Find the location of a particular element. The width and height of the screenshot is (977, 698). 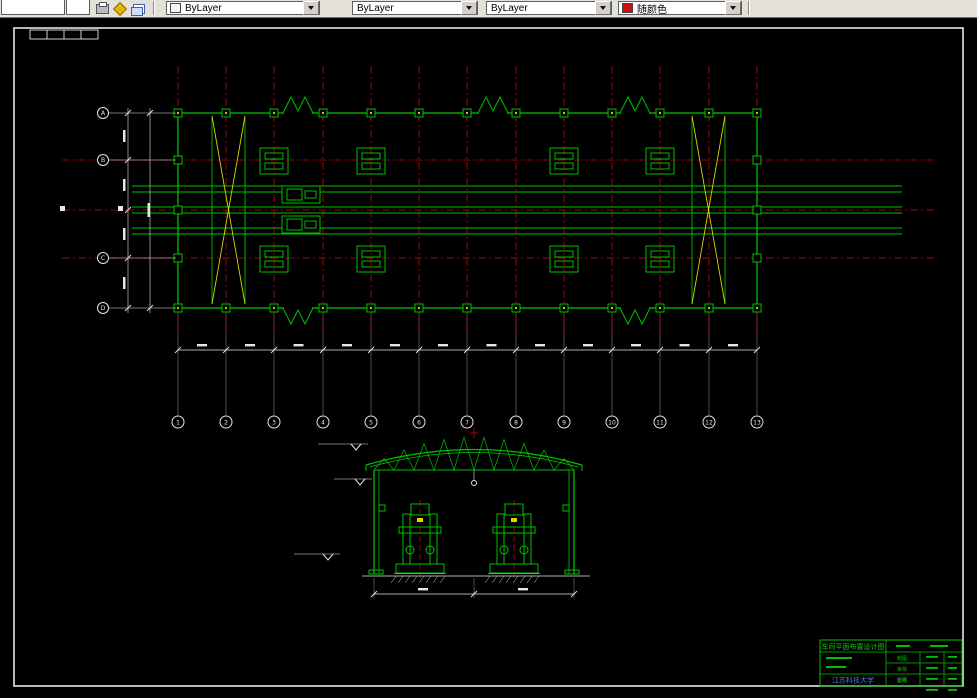

section-view is located at coordinates (442, 513).